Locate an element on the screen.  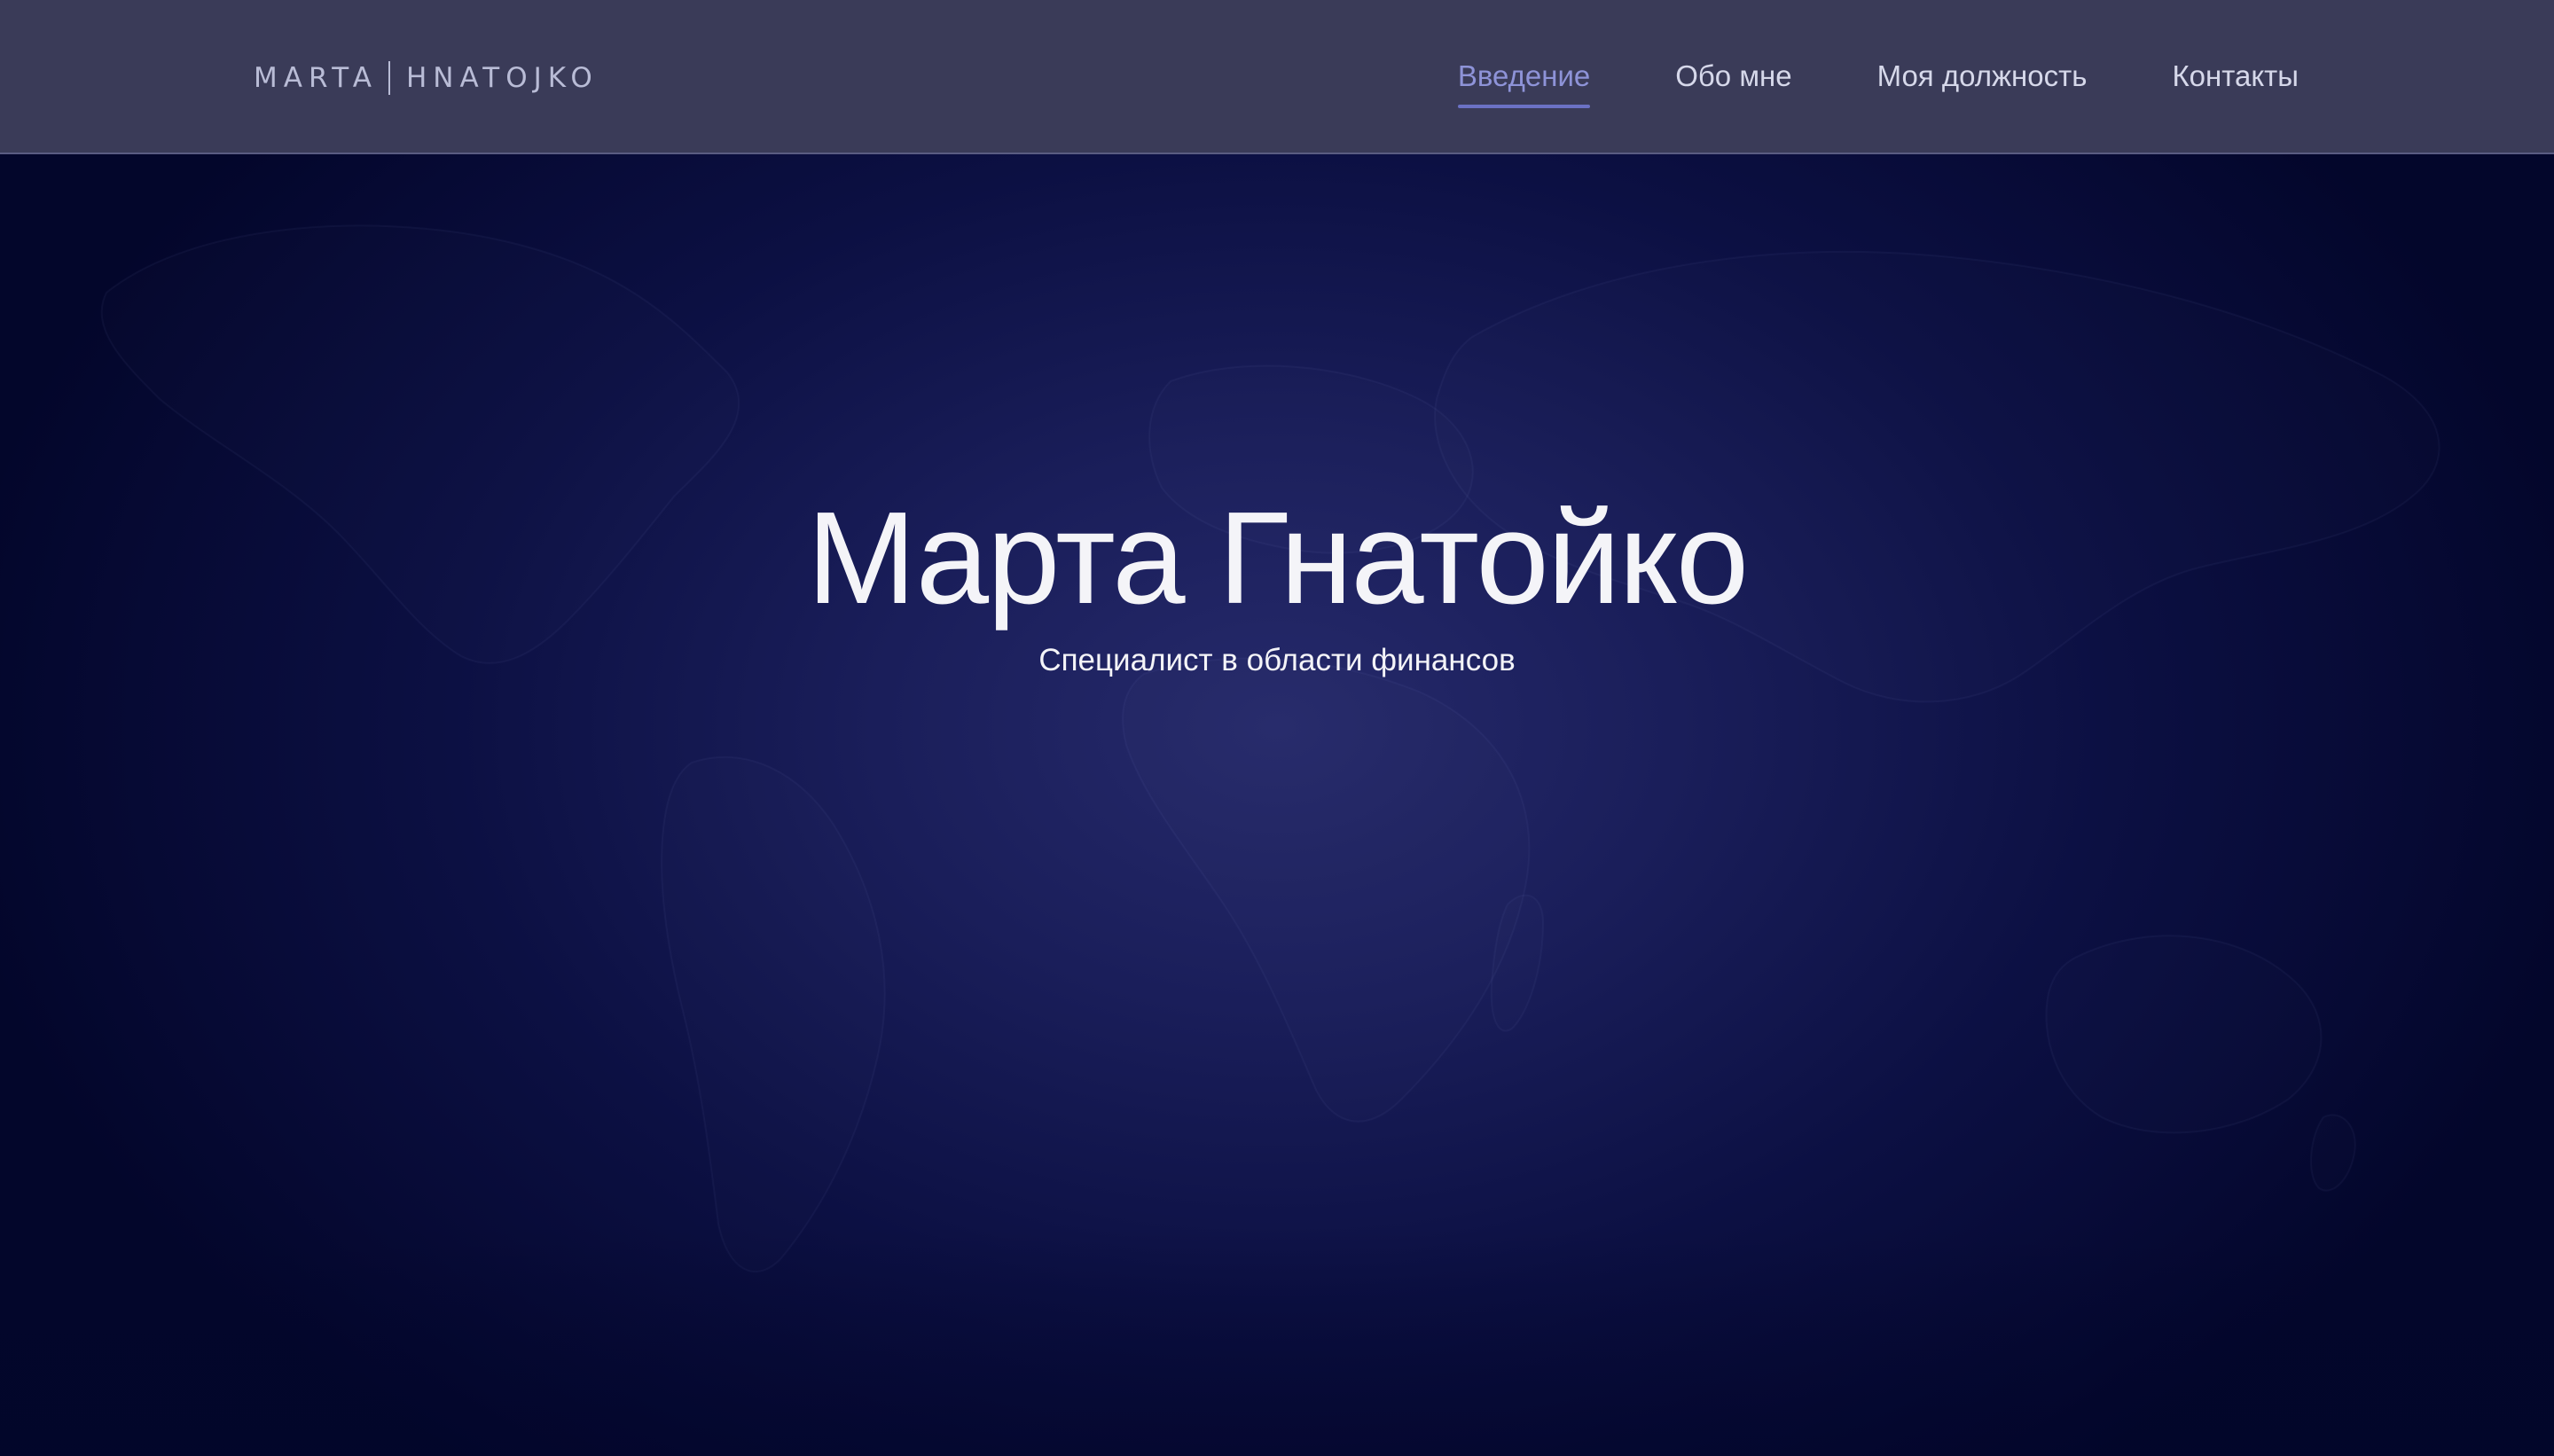
nav-item-position: Моя должность is located at coordinates (1982, 76).